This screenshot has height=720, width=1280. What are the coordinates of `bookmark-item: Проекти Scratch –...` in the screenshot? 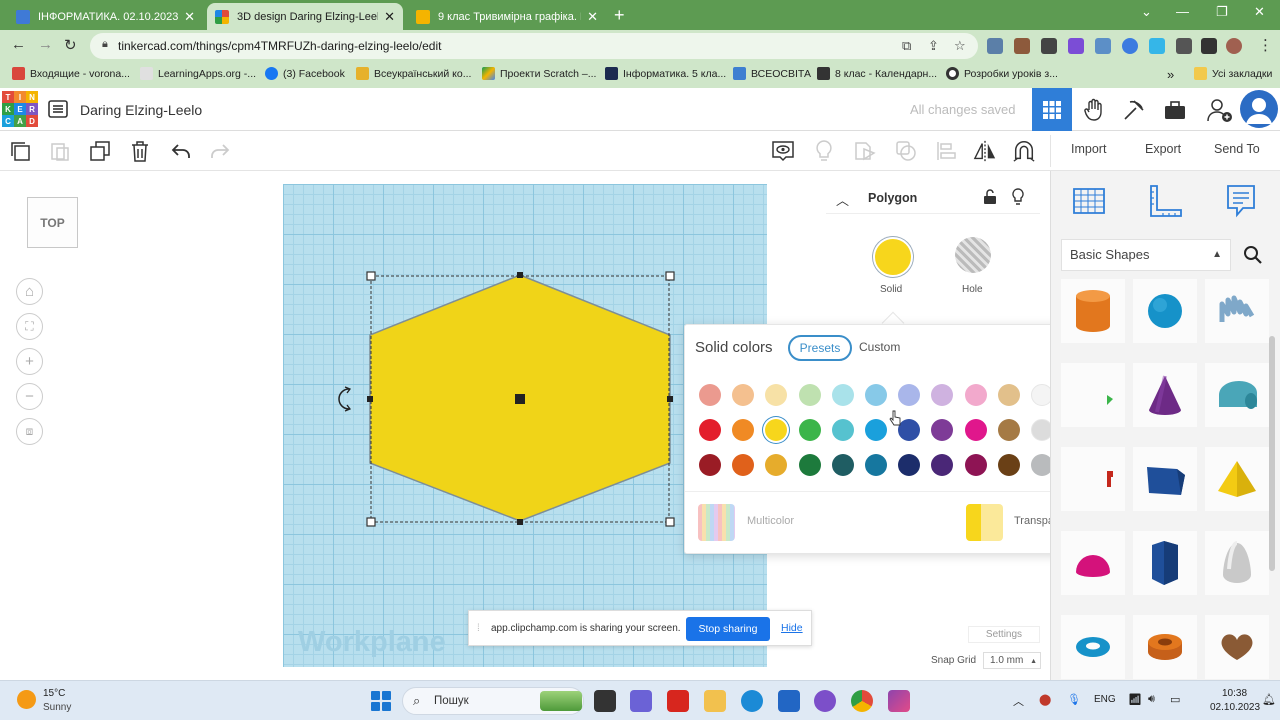 It's located at (539, 73).